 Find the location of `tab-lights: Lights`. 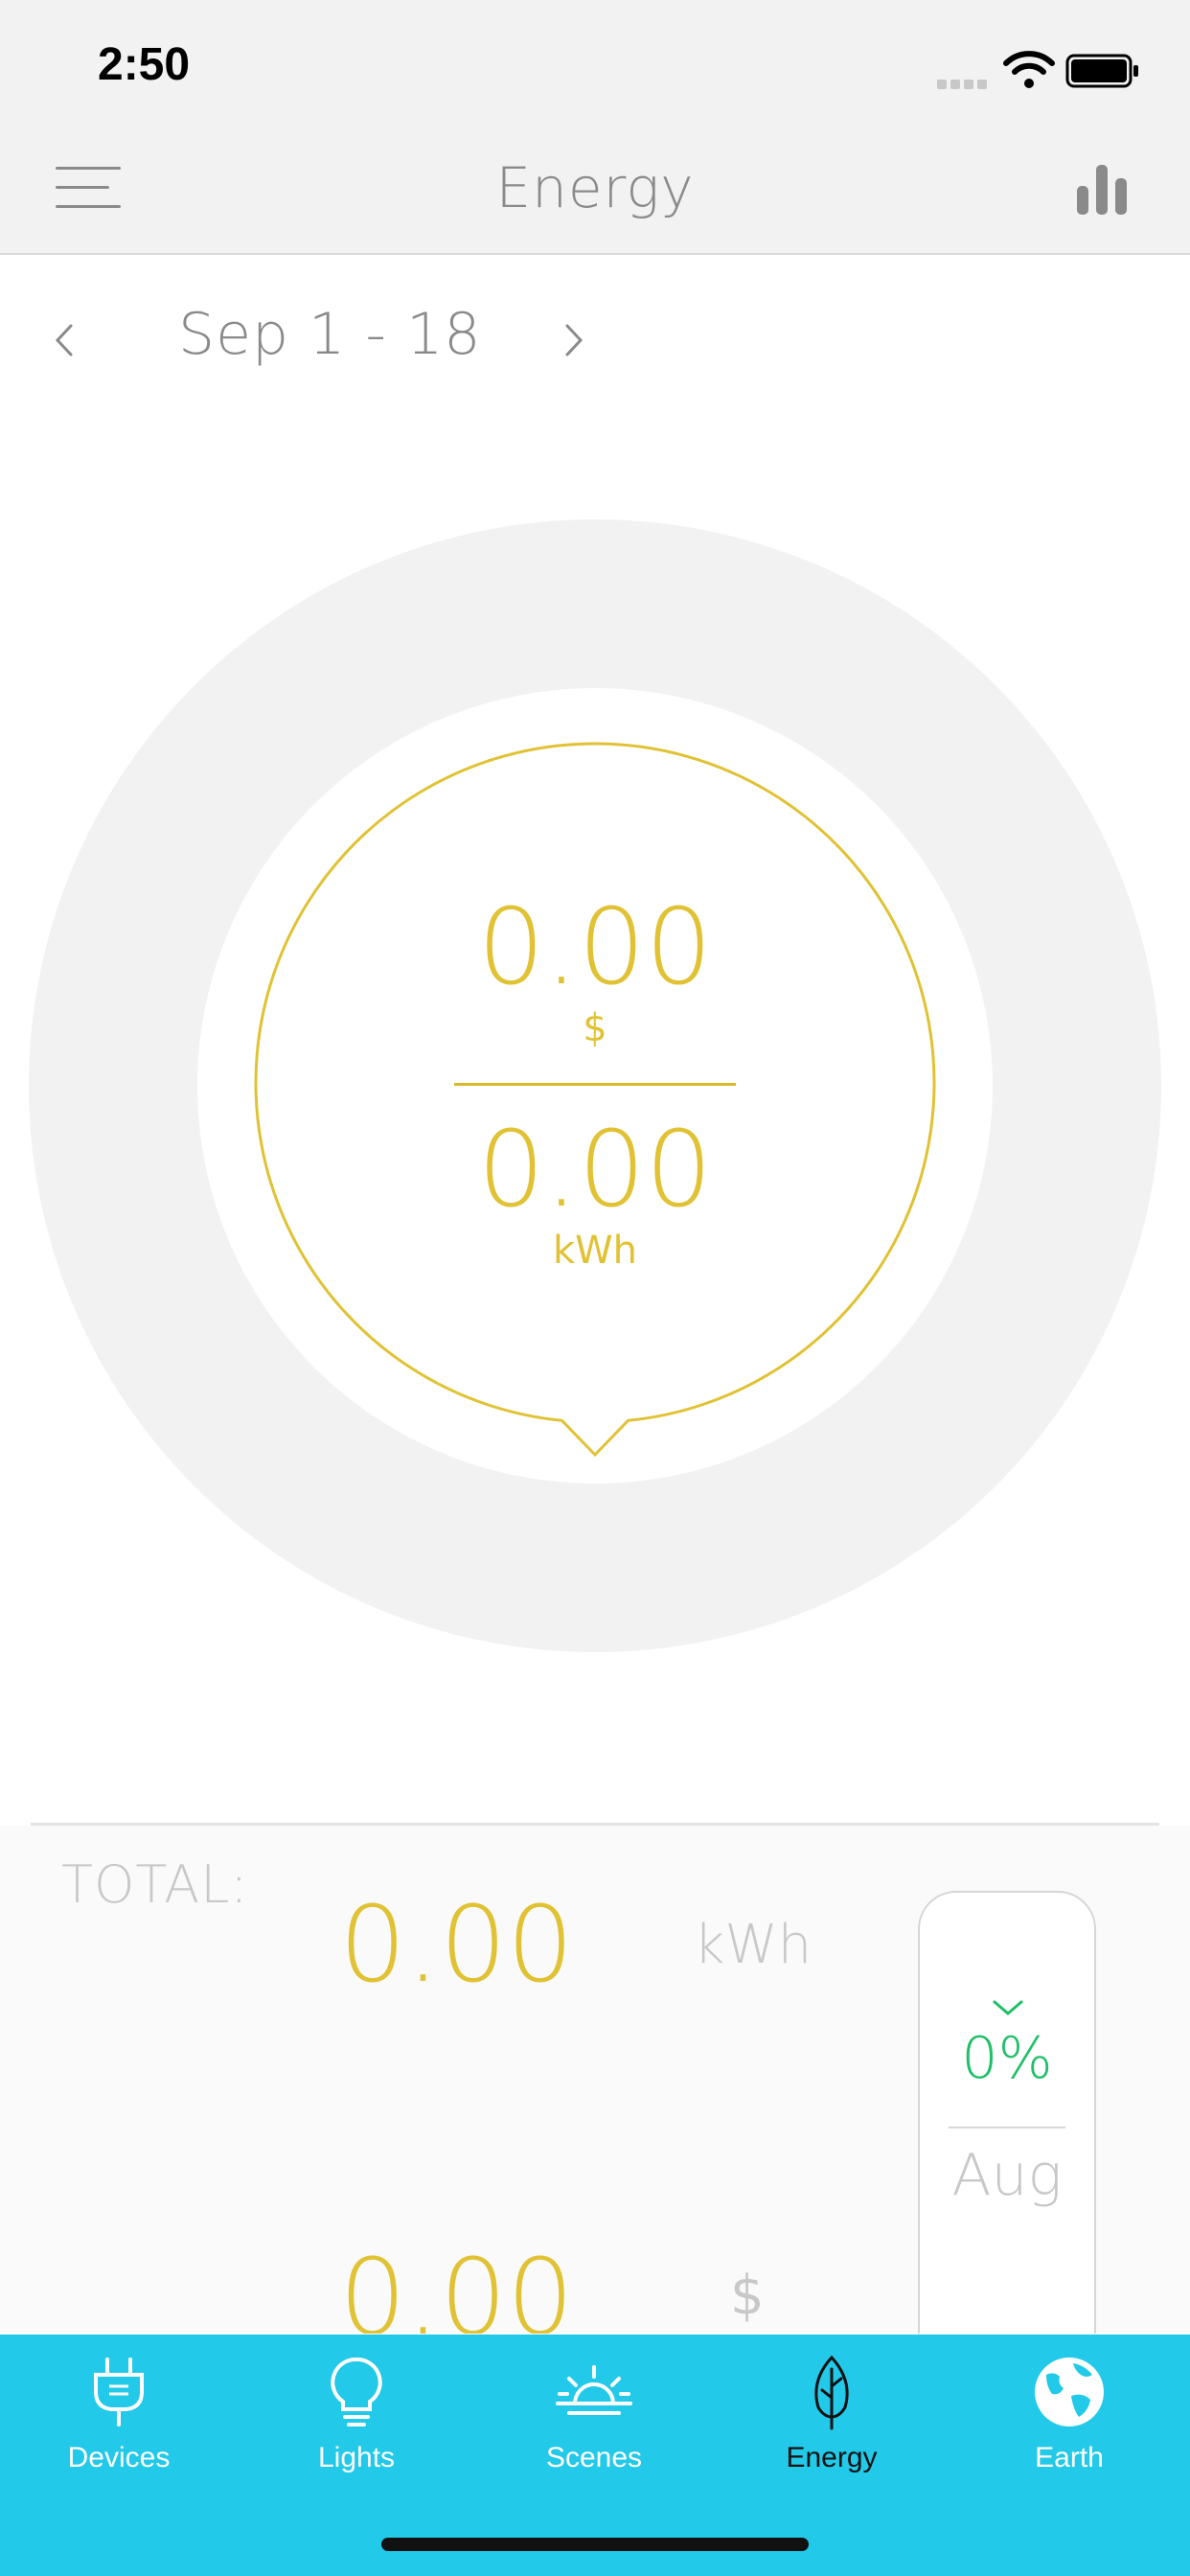

tab-lights: Lights is located at coordinates (357, 2420).